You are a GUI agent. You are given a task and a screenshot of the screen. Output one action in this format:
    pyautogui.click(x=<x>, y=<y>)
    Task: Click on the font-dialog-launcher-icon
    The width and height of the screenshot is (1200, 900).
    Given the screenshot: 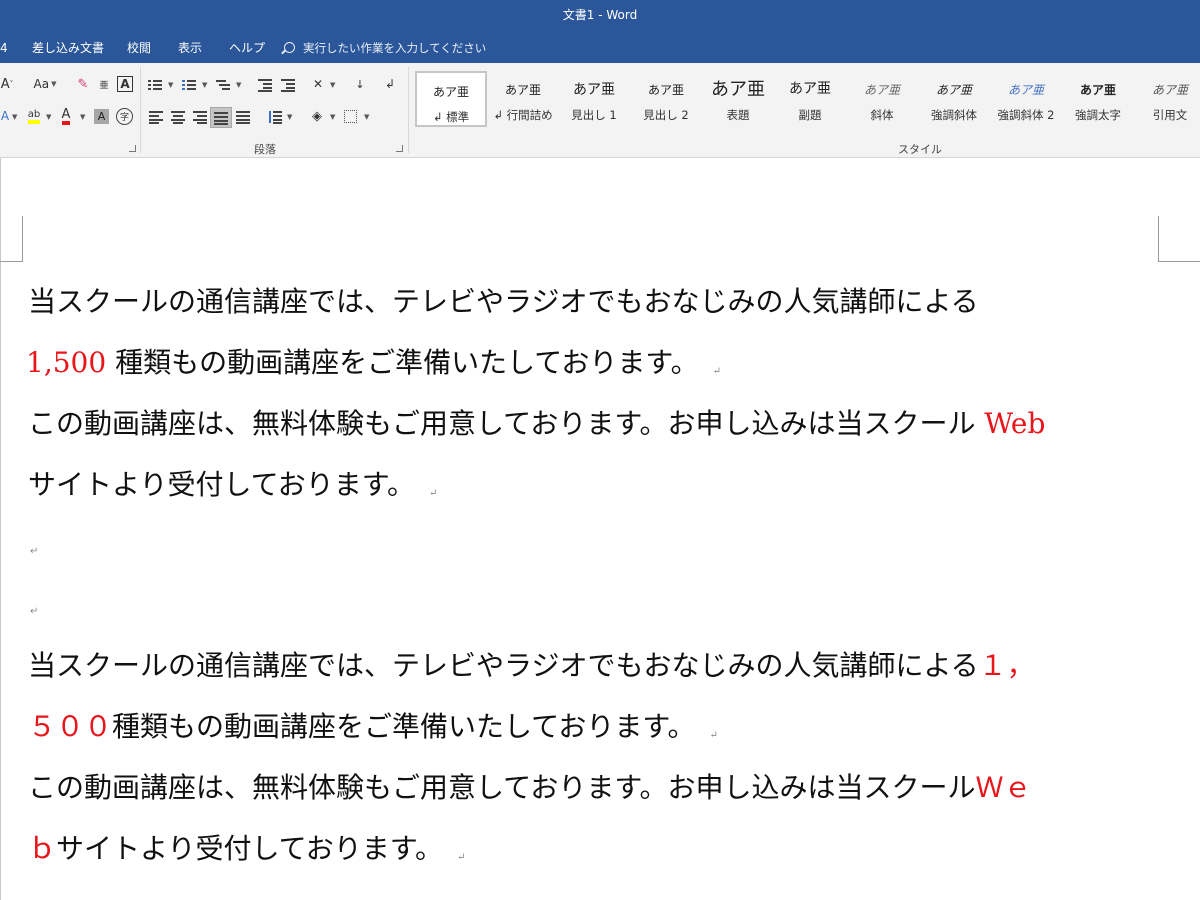 What is the action you would take?
    pyautogui.click(x=132, y=148)
    